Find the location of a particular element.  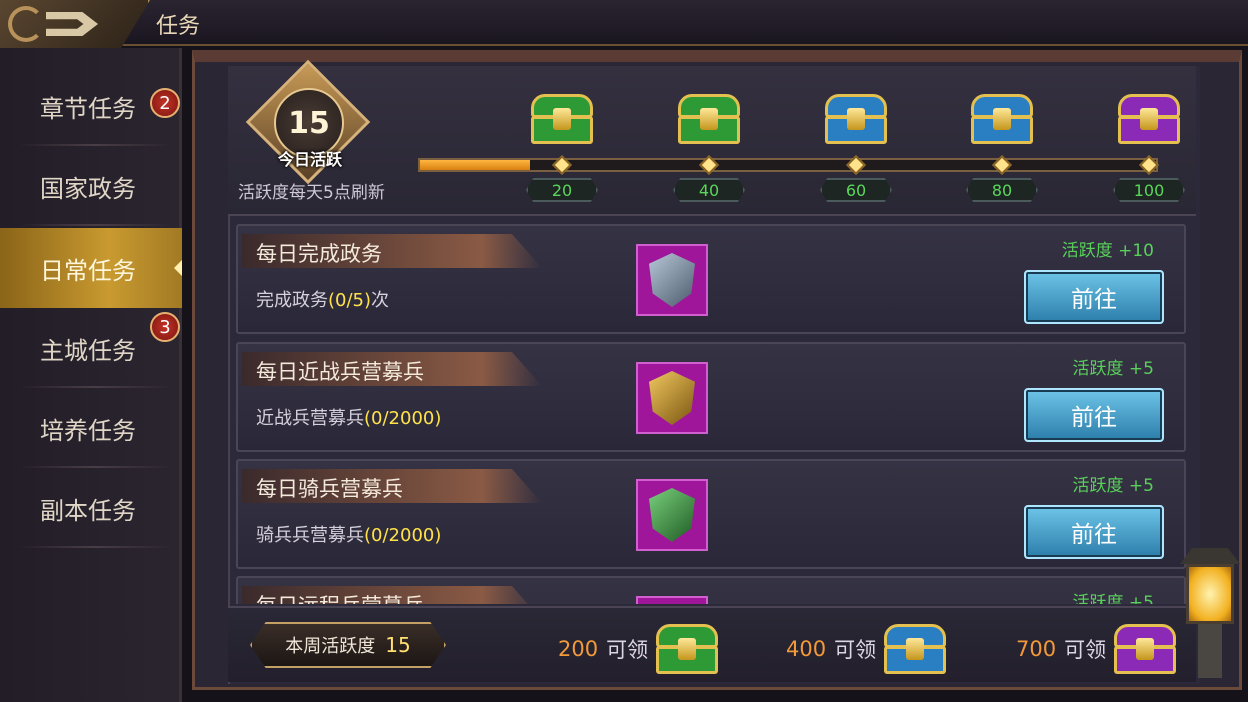

weekly-activity-badge: 本周活跃度 15 is located at coordinates (348, 645).